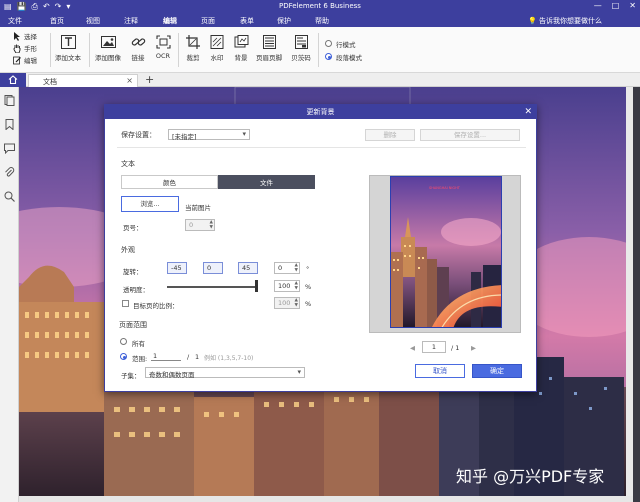  I want to click on select-tool-group: 选择 手形 编辑, so click(25, 48).